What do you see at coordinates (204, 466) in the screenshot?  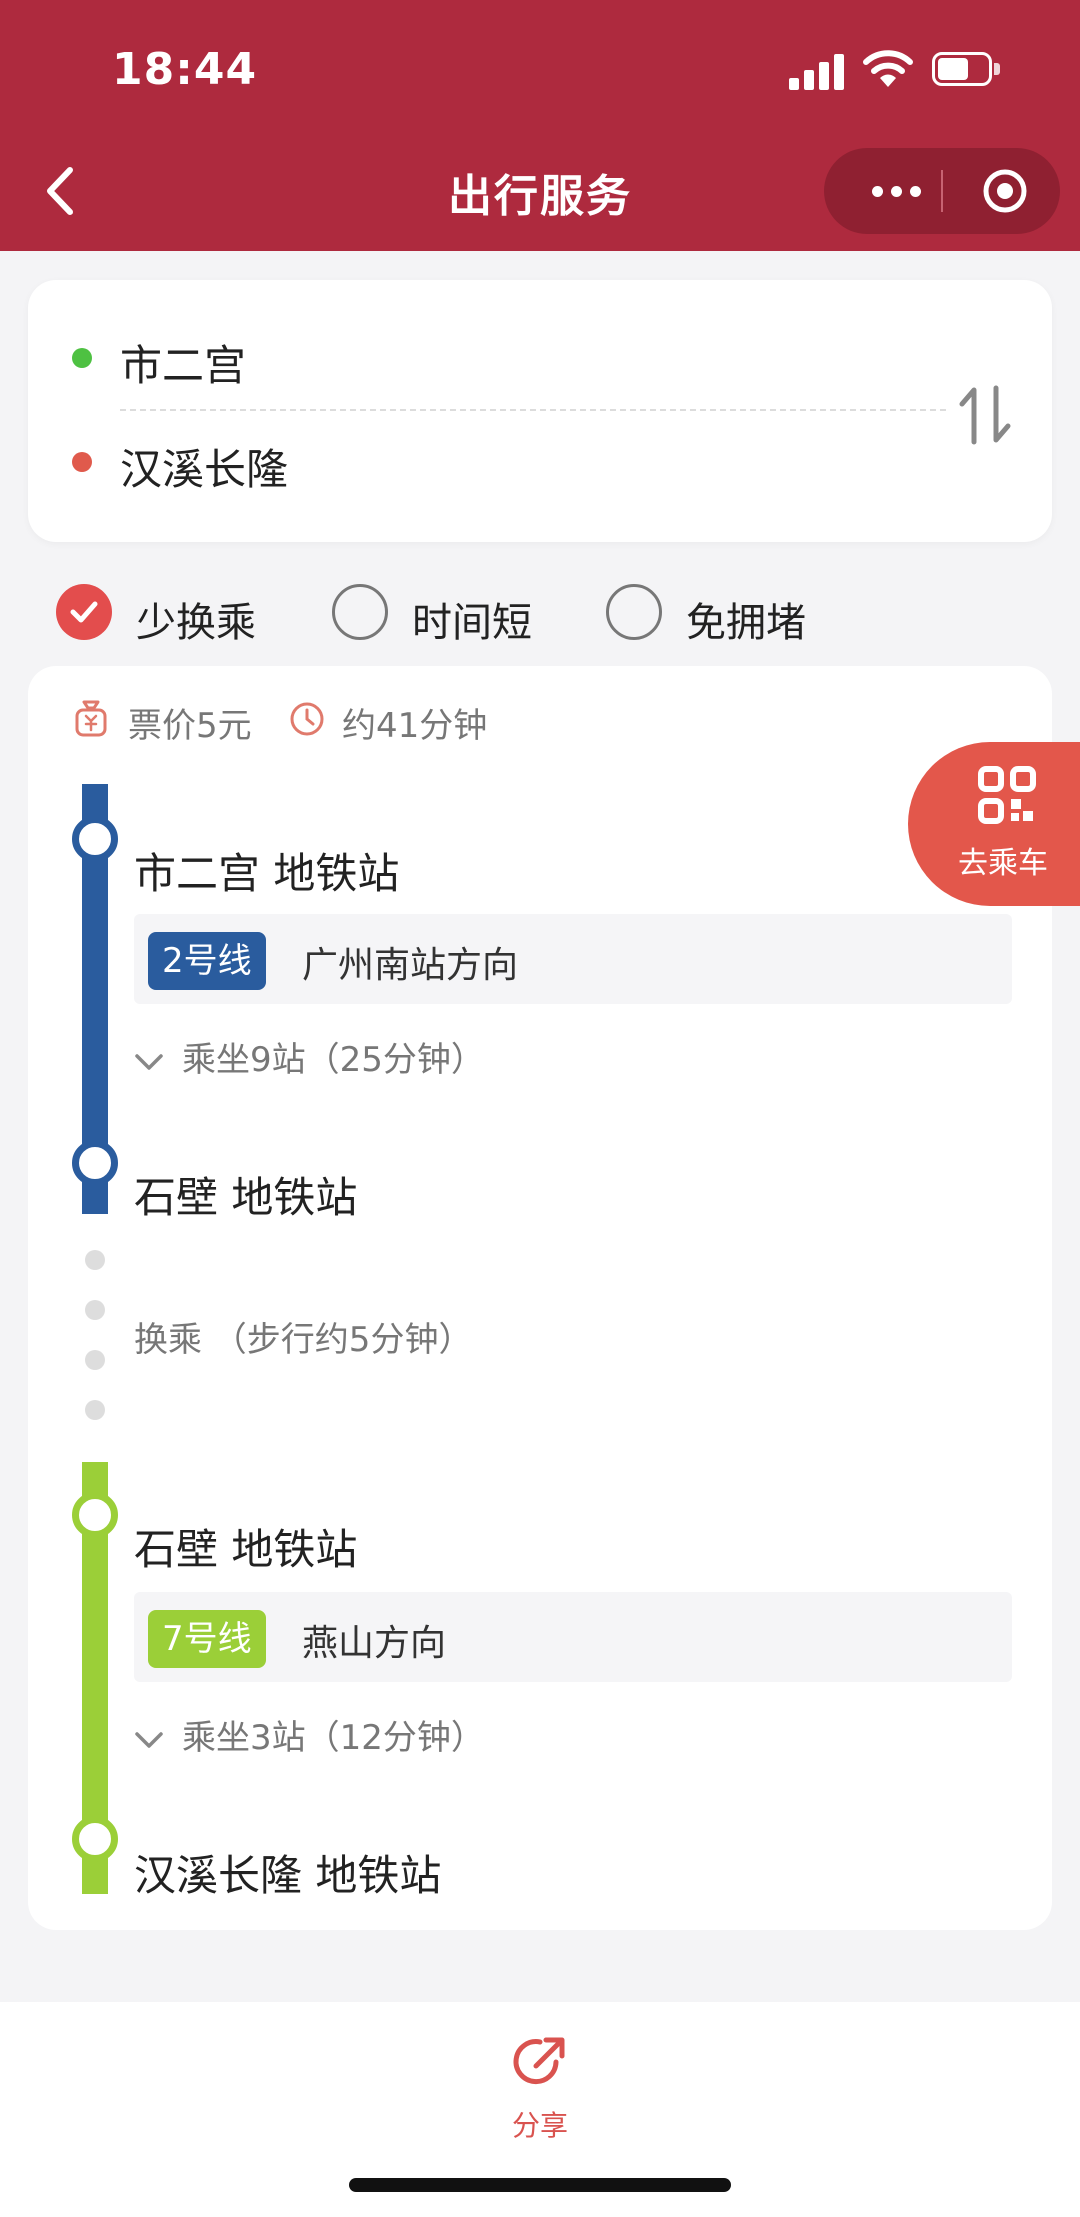 I see `destination-input: 汉溪长隆` at bounding box center [204, 466].